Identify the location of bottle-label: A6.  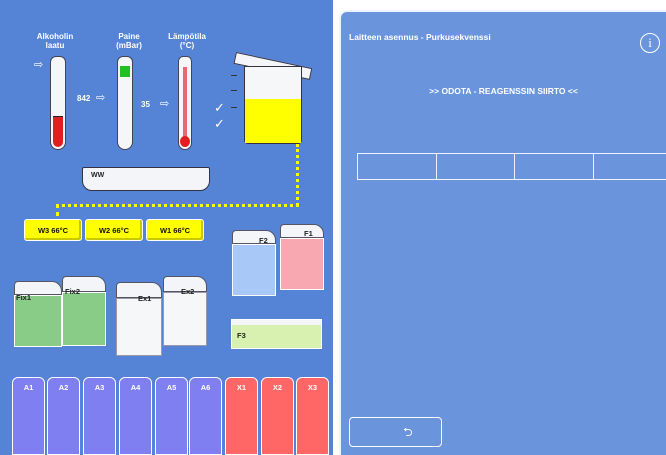
(205, 387).